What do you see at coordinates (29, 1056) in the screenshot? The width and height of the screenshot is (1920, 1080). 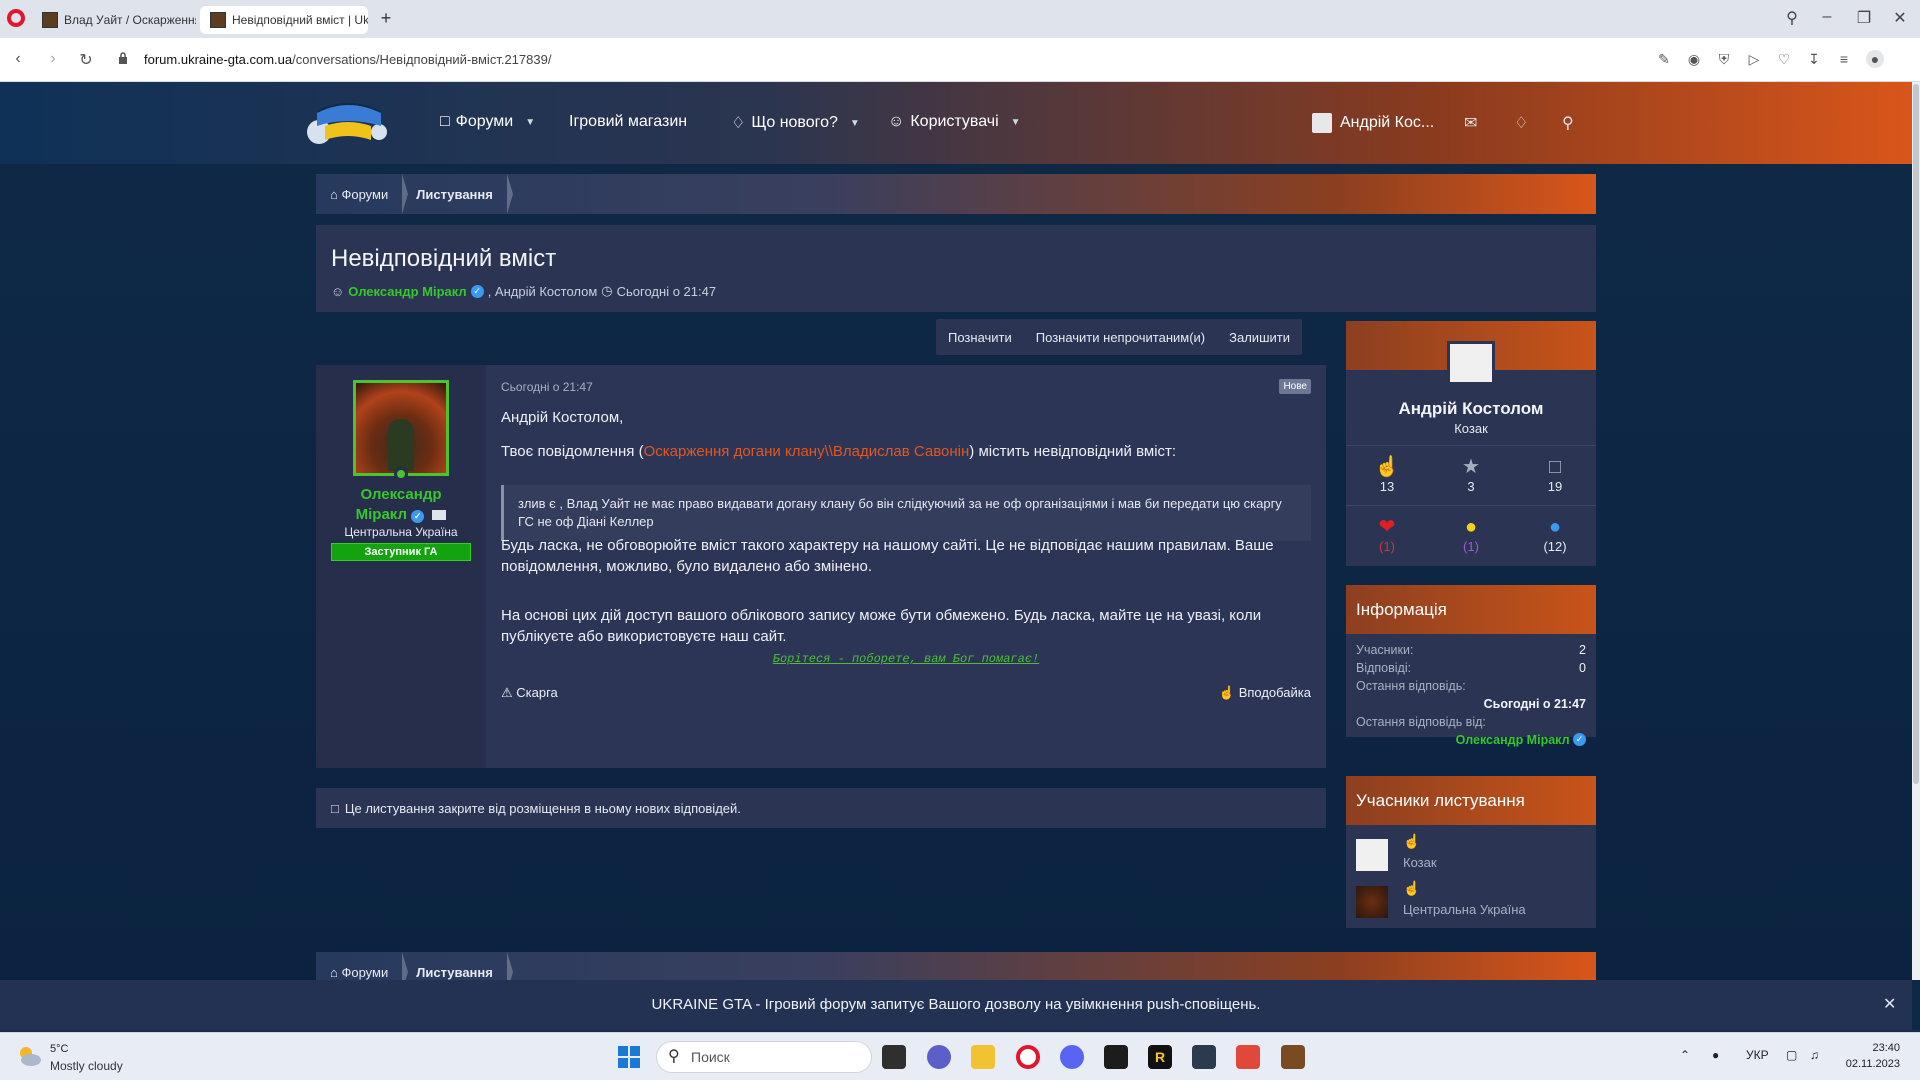 I see `weather-cloud-icon` at bounding box center [29, 1056].